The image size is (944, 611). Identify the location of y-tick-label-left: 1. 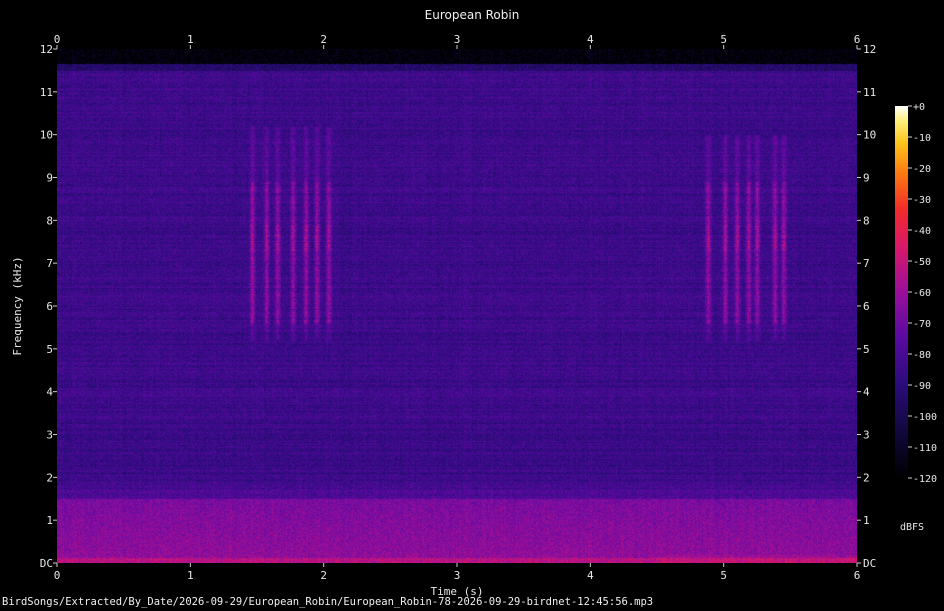
(49, 520).